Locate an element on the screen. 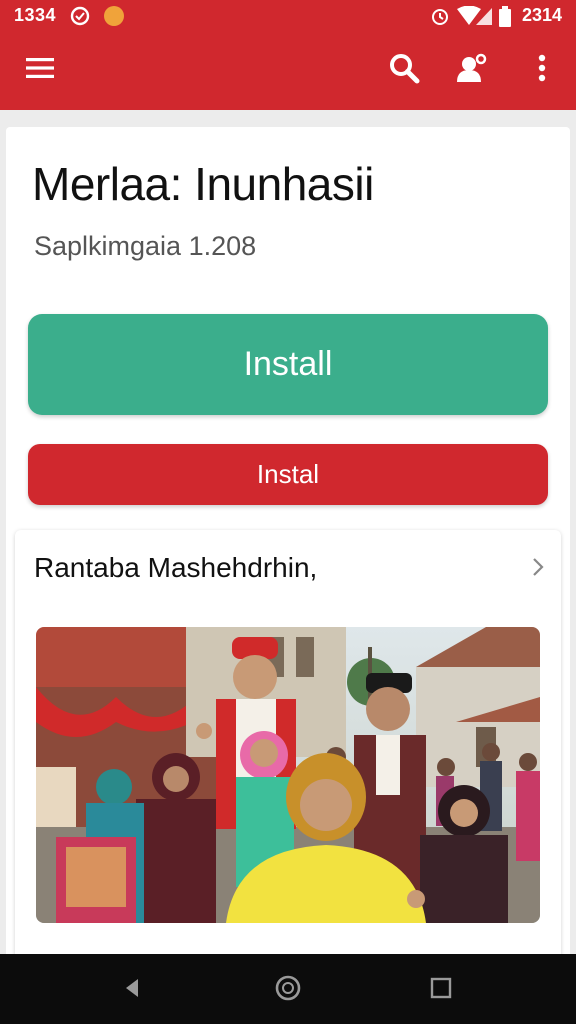 The width and height of the screenshot is (576, 1024). alarm-icon is located at coordinates (440, 16).